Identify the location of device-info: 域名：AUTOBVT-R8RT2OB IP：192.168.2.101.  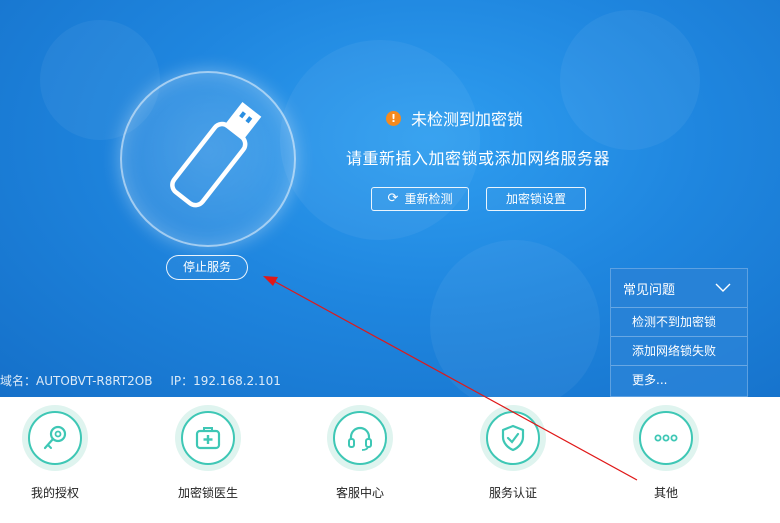
(140, 380).